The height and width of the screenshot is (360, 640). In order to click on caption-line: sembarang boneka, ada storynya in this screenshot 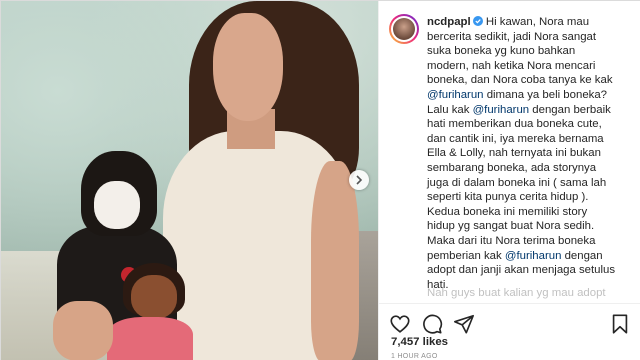, I will do `click(529, 168)`.